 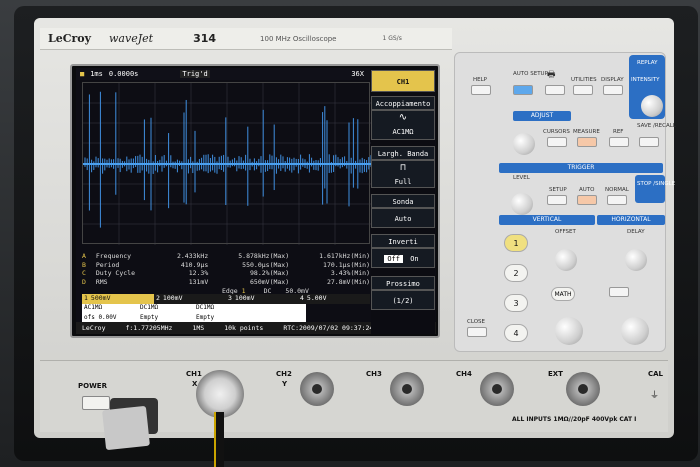 I want to click on bandwidth-icon: ⊓, so click(x=403, y=168).